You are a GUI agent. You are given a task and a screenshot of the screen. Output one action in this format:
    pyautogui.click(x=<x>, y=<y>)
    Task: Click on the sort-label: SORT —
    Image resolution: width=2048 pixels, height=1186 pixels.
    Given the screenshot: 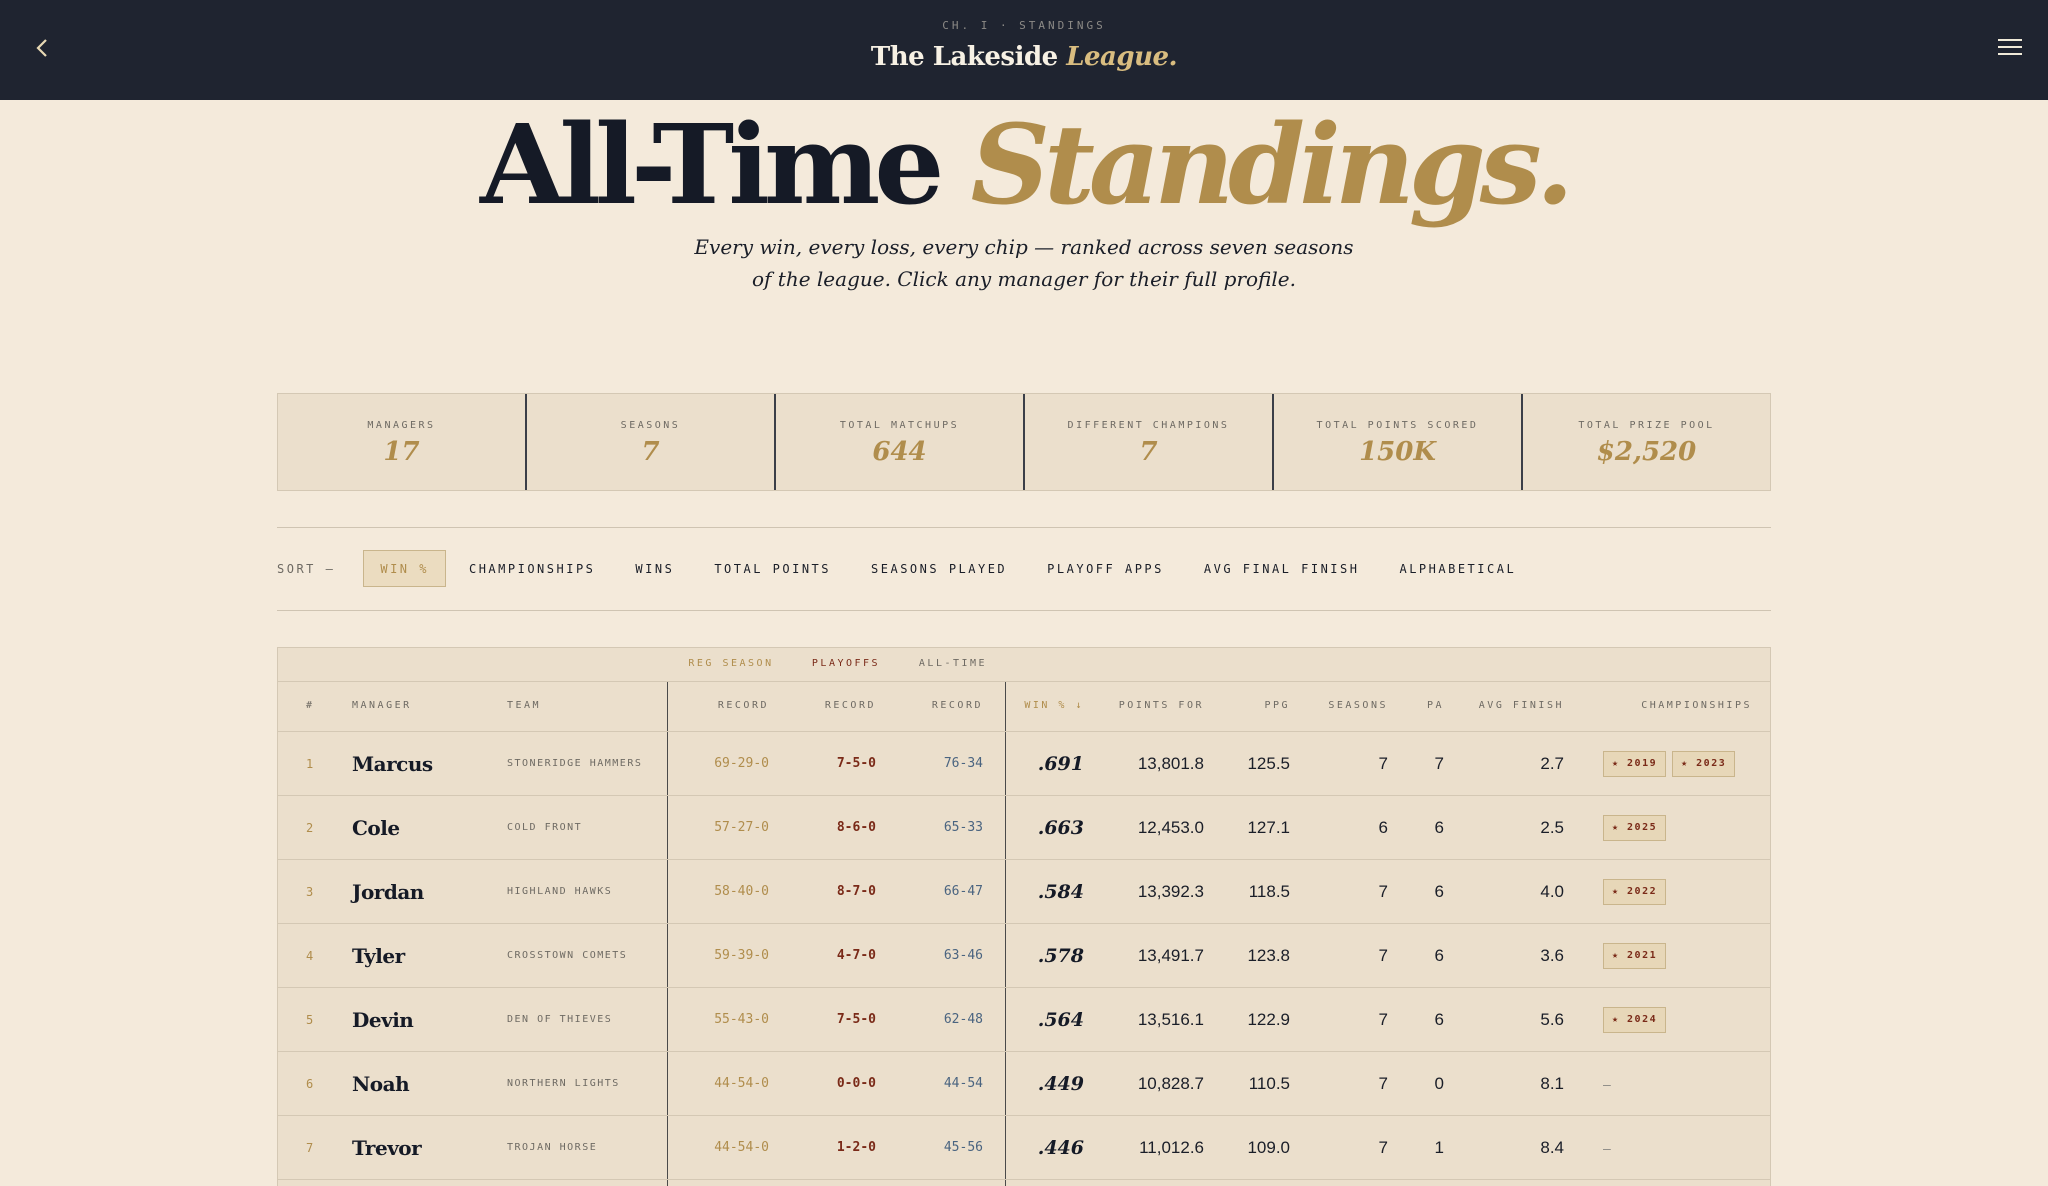 What is the action you would take?
    pyautogui.click(x=306, y=568)
    